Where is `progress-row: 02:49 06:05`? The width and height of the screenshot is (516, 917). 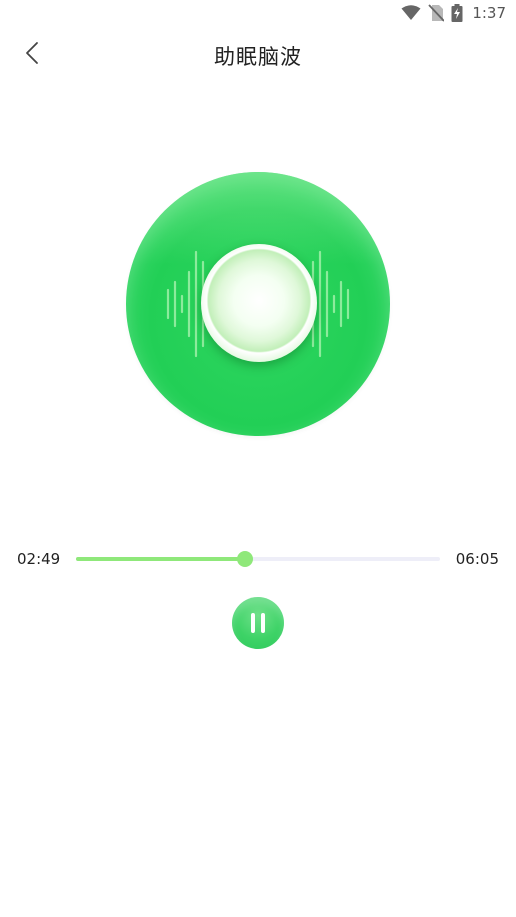
progress-row: 02:49 06:05 is located at coordinates (258, 560).